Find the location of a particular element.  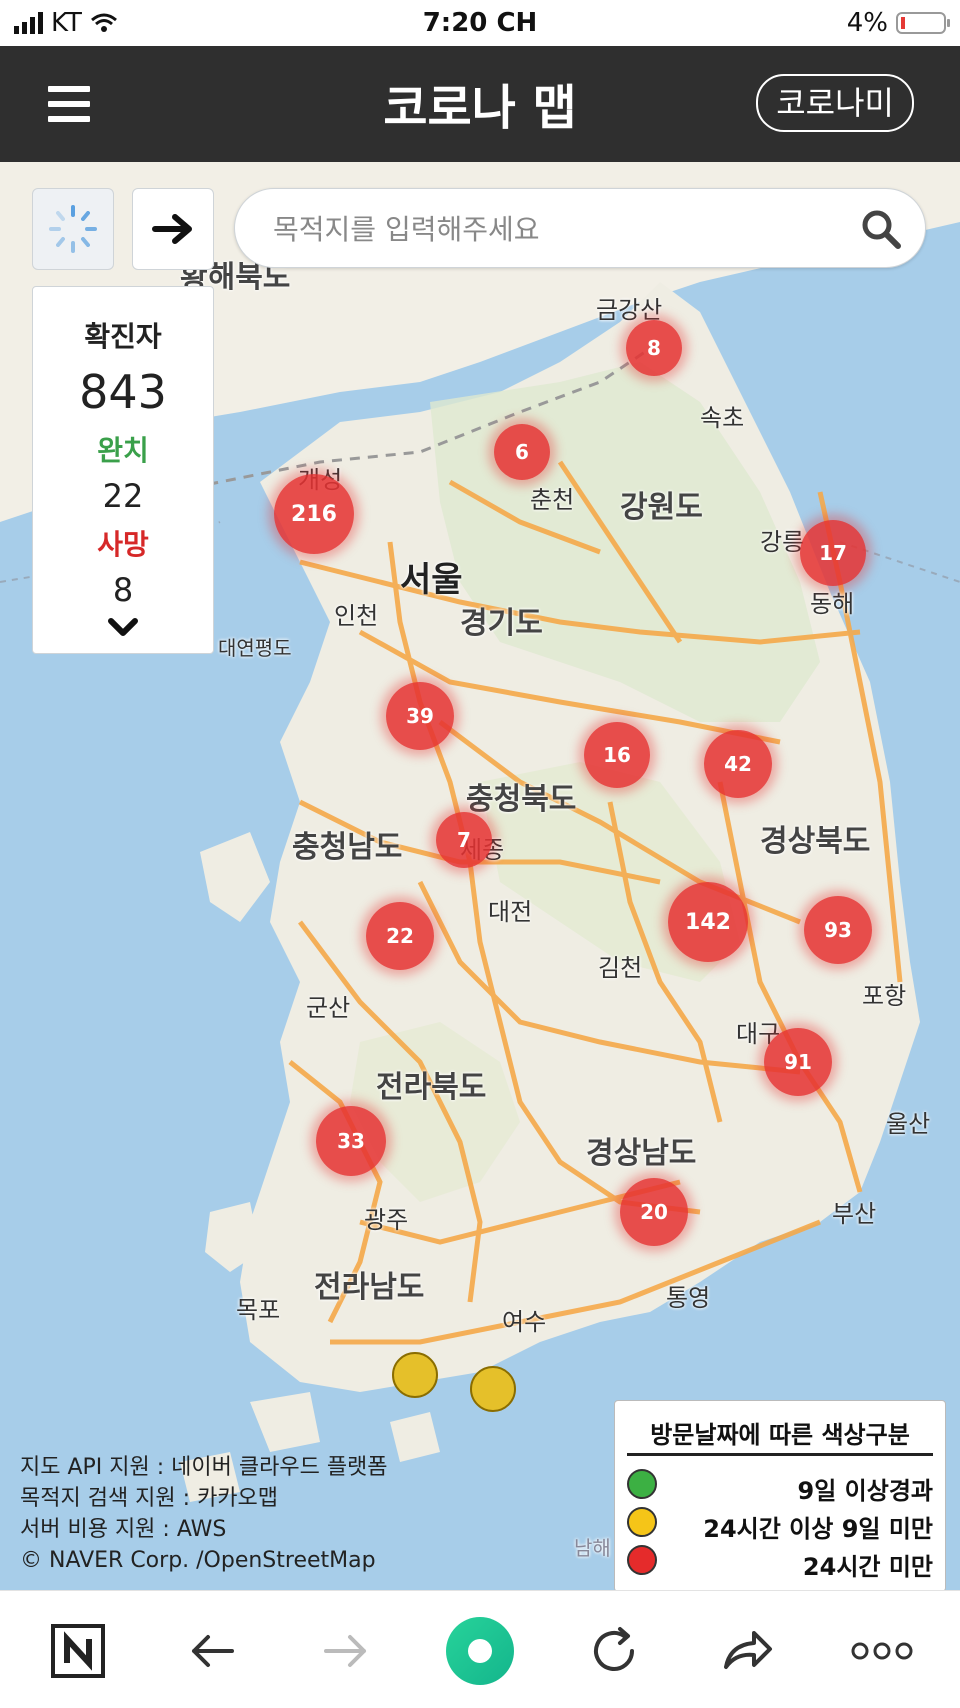

forward-button is located at coordinates (346, 1651).